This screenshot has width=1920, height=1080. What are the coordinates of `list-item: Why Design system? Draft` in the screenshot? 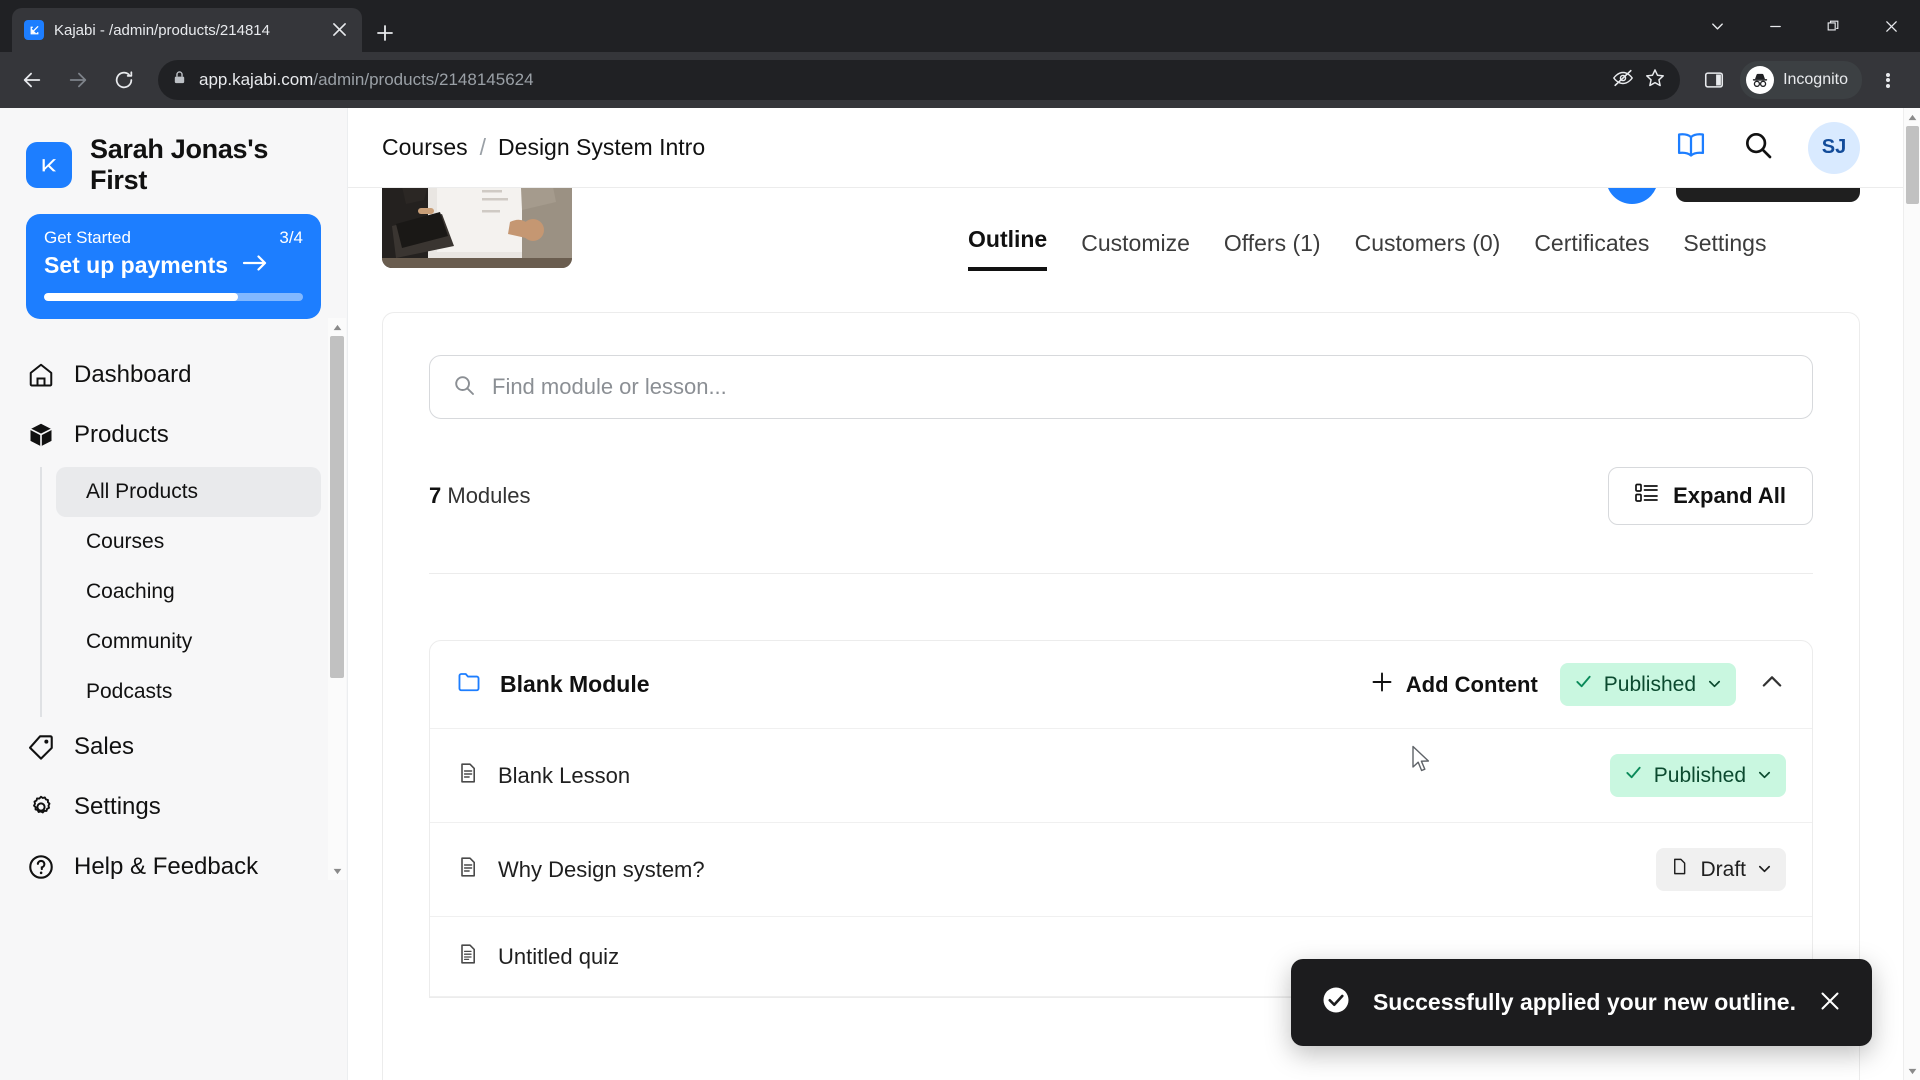 It's located at (1121, 870).